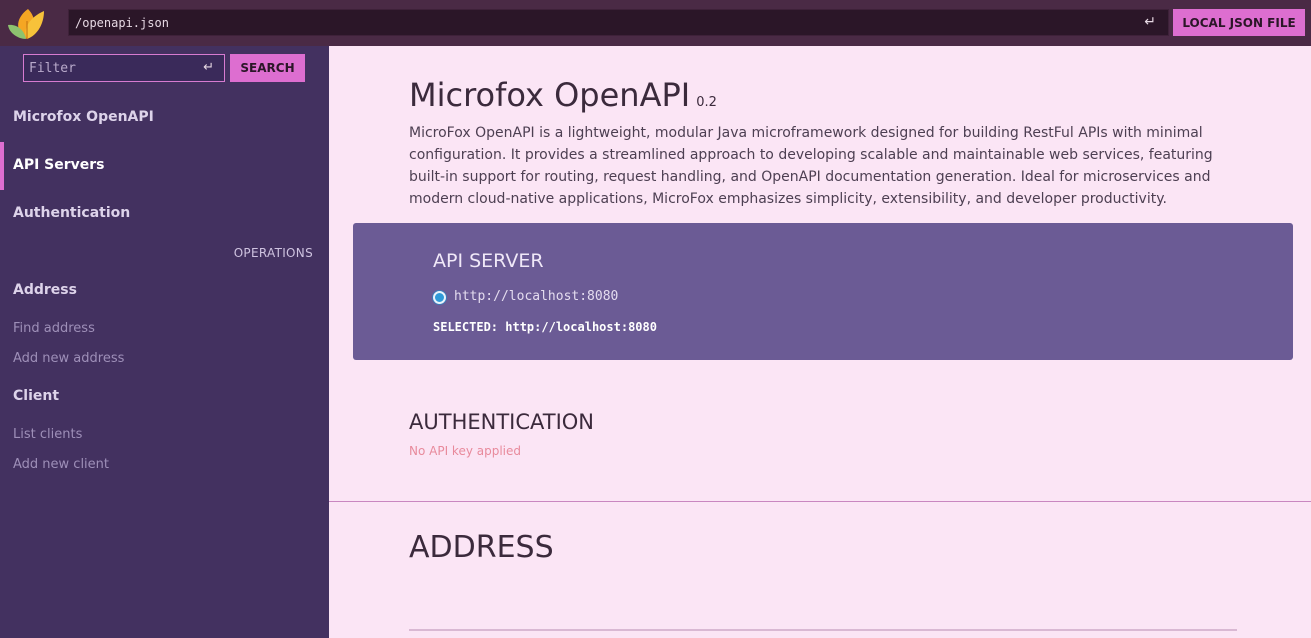 Image resolution: width=1311 pixels, height=638 pixels. What do you see at coordinates (550, 95) in the screenshot?
I see `api-title: Microfox OpenAPI` at bounding box center [550, 95].